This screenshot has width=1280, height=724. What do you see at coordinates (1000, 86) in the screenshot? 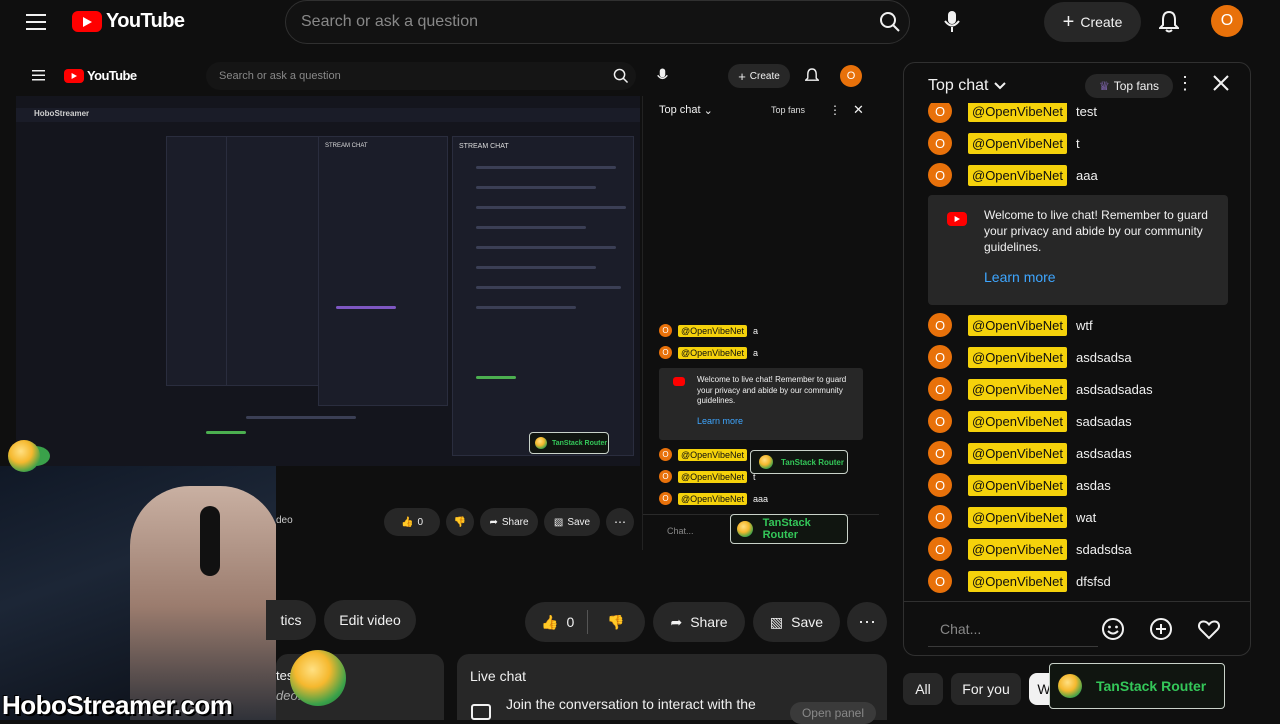
I see `chevron-down-icon` at bounding box center [1000, 86].